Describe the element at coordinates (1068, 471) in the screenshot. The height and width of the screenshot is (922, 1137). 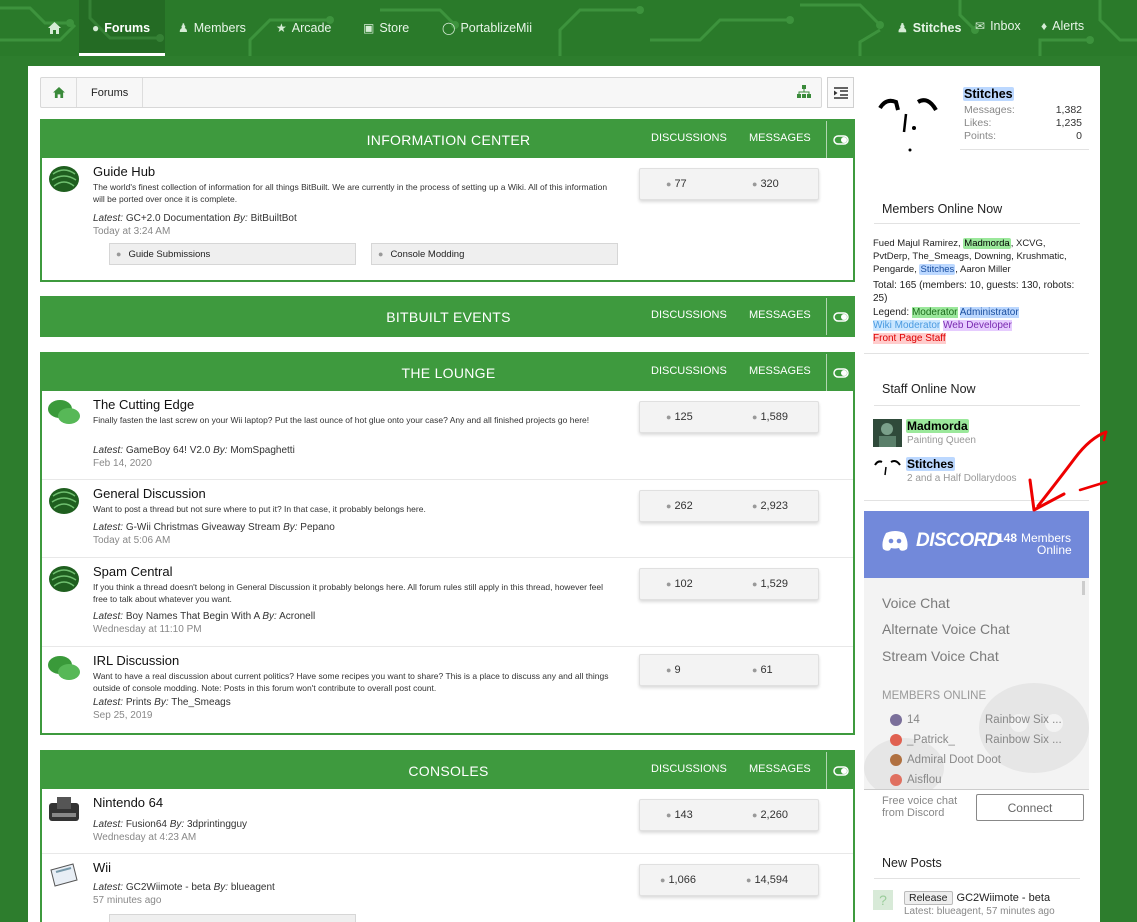
I see `red-arrow-annotation` at that location.